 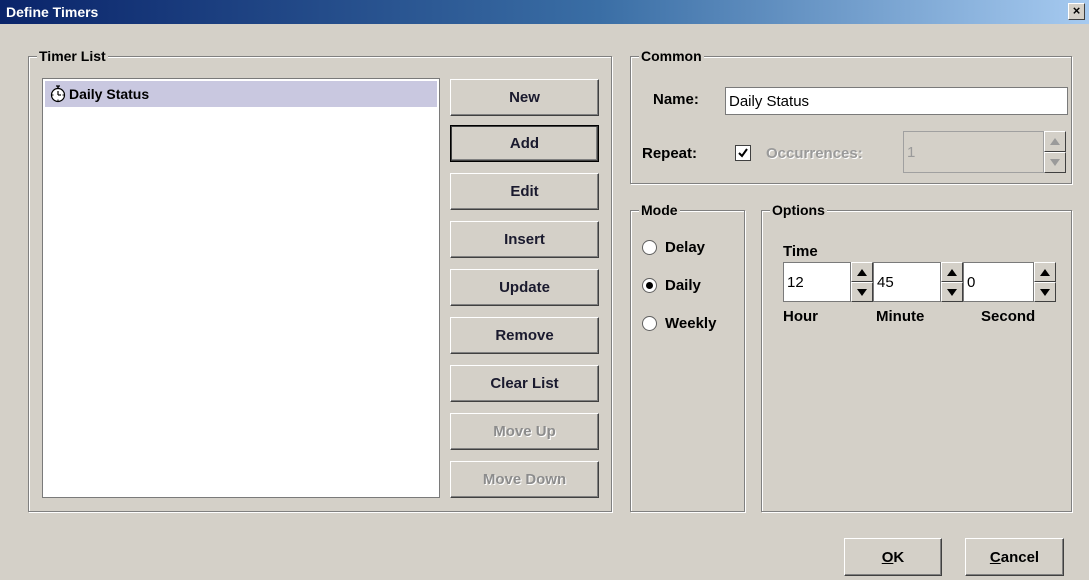 What do you see at coordinates (109, 94) in the screenshot?
I see `list-item-label: Daily Status` at bounding box center [109, 94].